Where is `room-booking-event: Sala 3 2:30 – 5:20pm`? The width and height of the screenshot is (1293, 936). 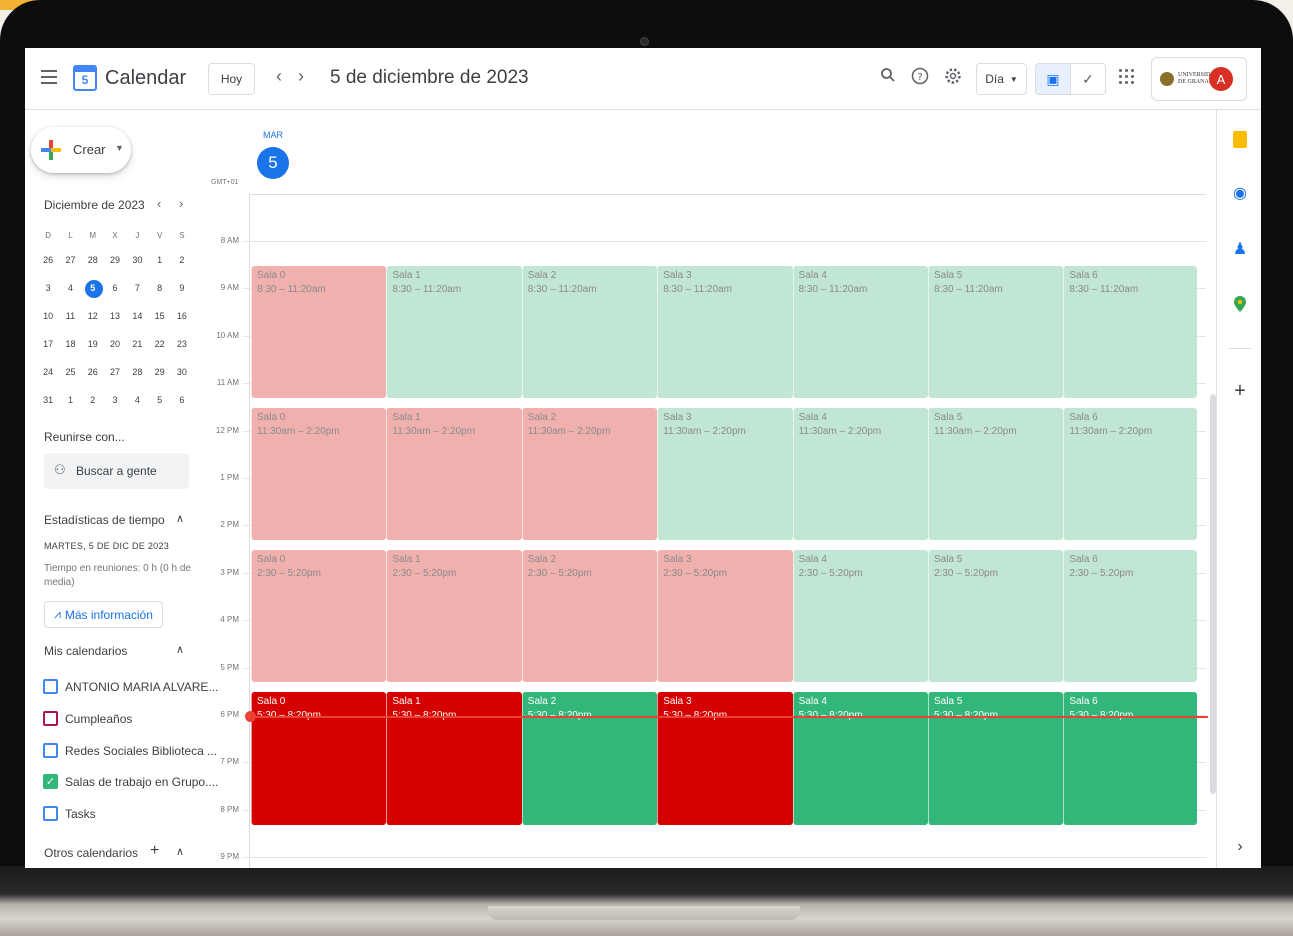 room-booking-event: Sala 3 2:30 – 5:20pm is located at coordinates (725, 616).